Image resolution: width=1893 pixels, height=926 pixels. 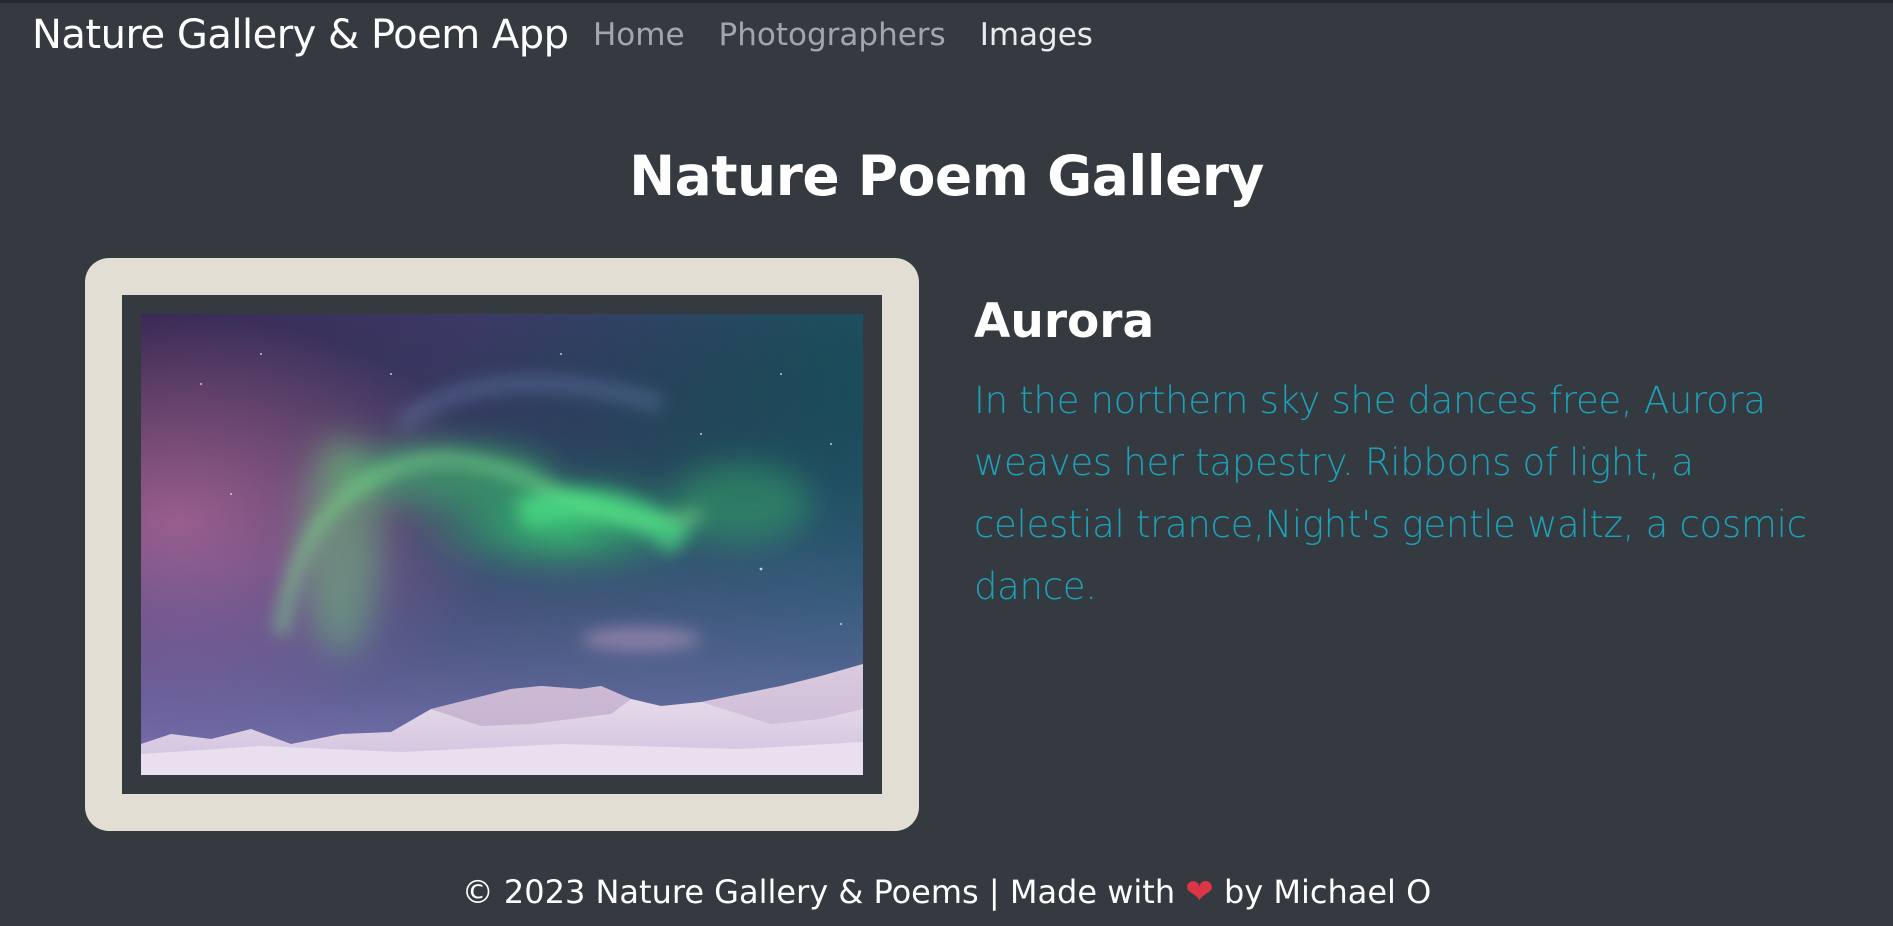 What do you see at coordinates (946, 176) in the screenshot?
I see `page-title: Nature Poem Gallery` at bounding box center [946, 176].